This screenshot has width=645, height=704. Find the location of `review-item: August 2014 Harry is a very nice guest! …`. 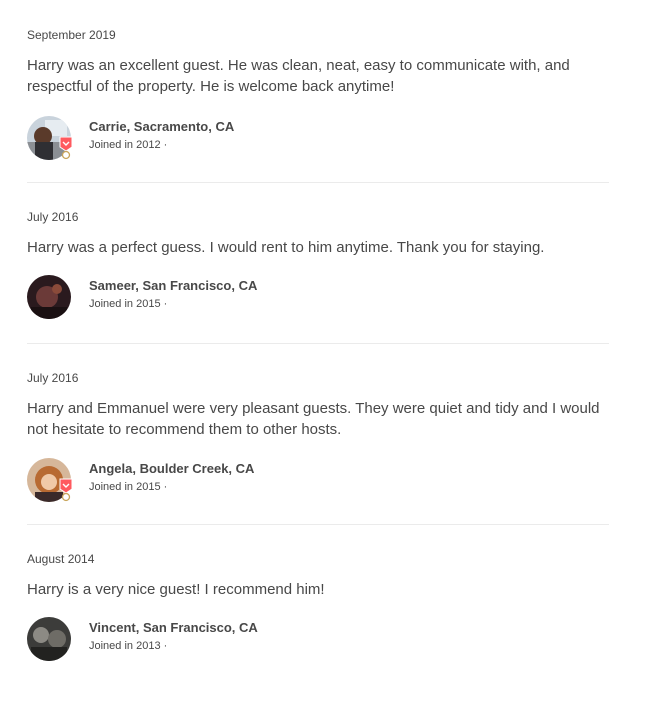

review-item: August 2014 Harry is a very nice guest! … is located at coordinates (318, 606).